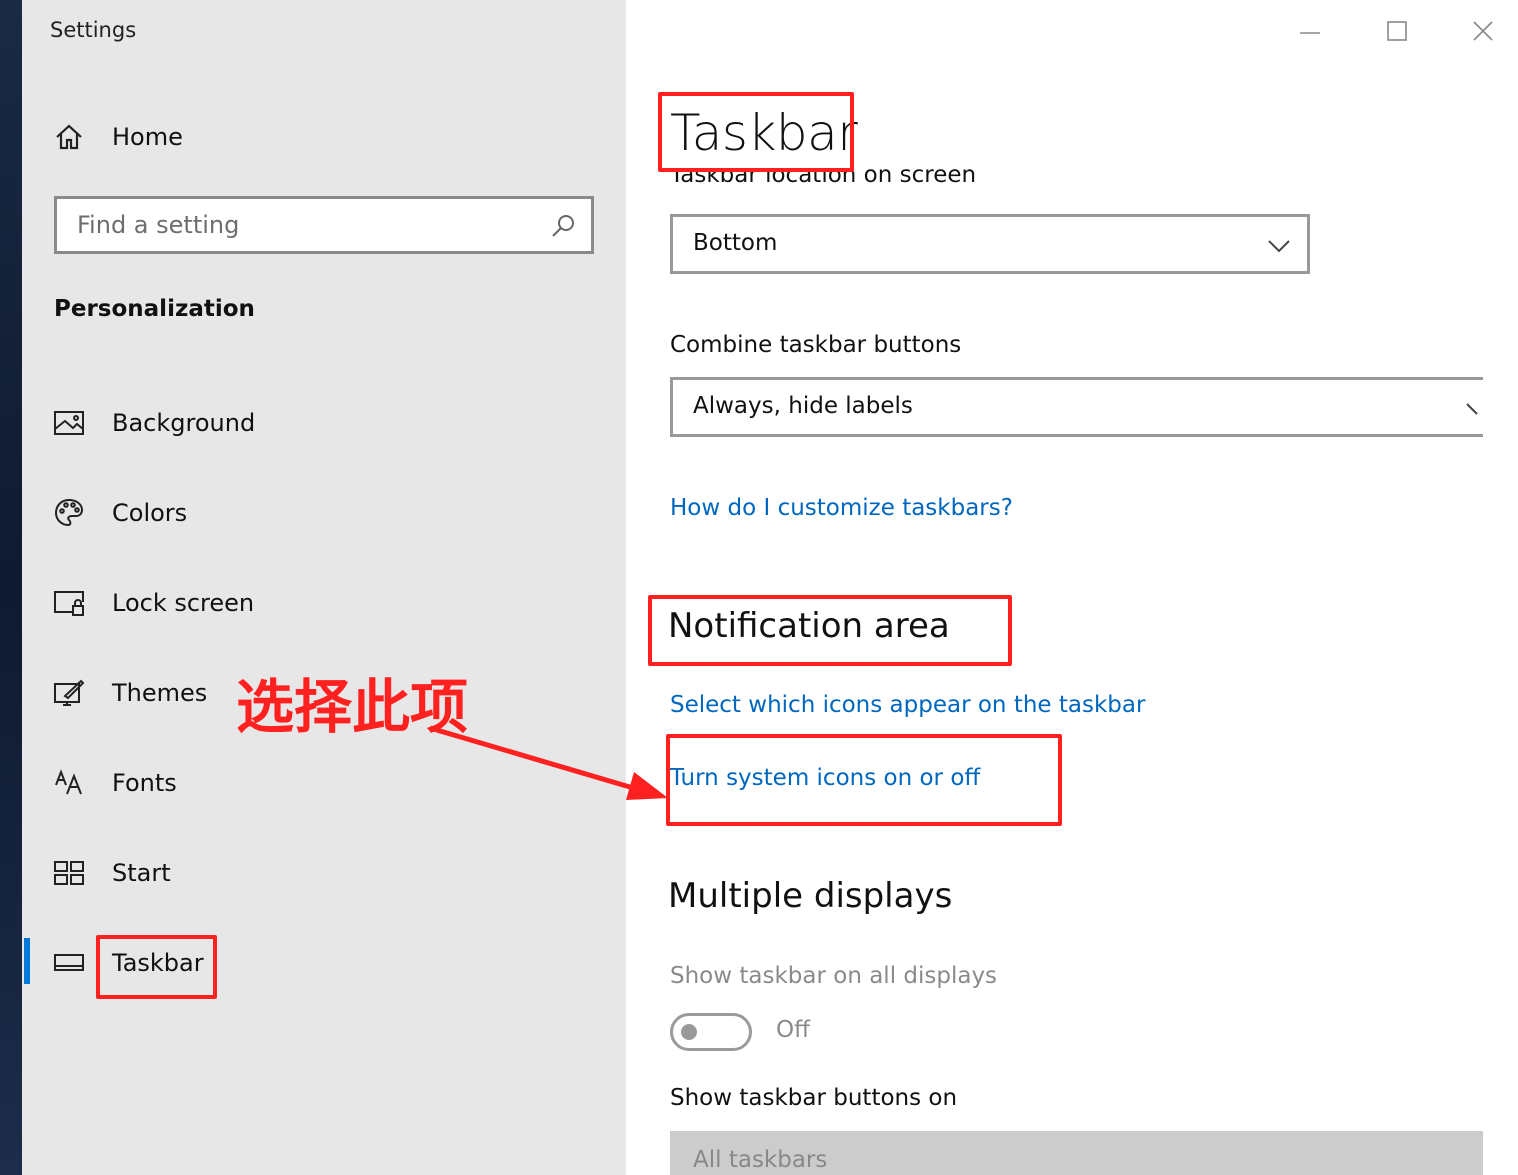  Describe the element at coordinates (689, 1032) in the screenshot. I see `toggle-knob` at that location.